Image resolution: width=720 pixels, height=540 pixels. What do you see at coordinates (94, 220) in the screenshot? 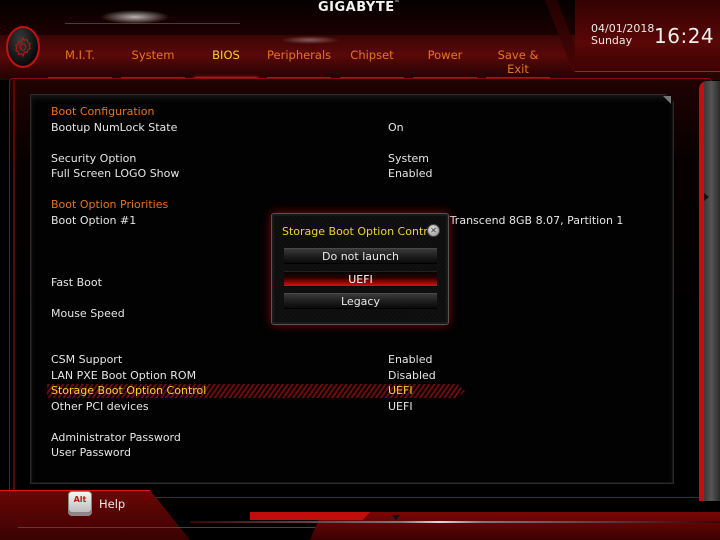
I see `setting-label: Boot Option #1` at bounding box center [94, 220].